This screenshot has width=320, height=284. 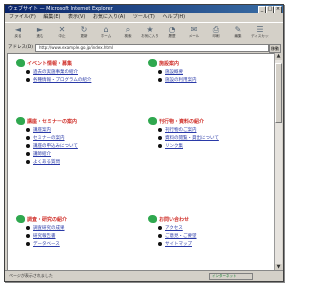 What do you see at coordinates (62, 80) in the screenshot?
I see `link: 各種情報・プログラムの紹介` at bounding box center [62, 80].